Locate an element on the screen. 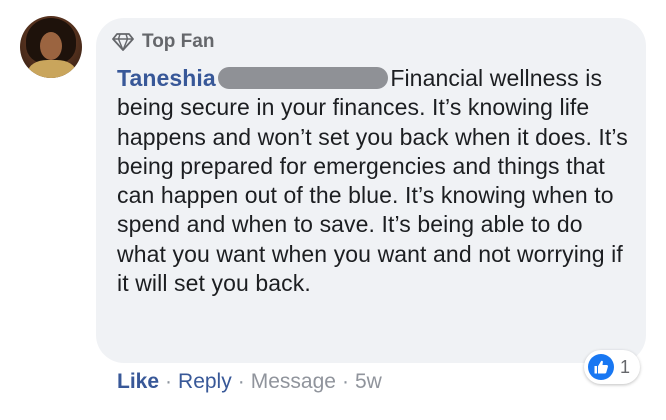 This screenshot has width=666, height=420. reaction-count: 1 is located at coordinates (625, 366).